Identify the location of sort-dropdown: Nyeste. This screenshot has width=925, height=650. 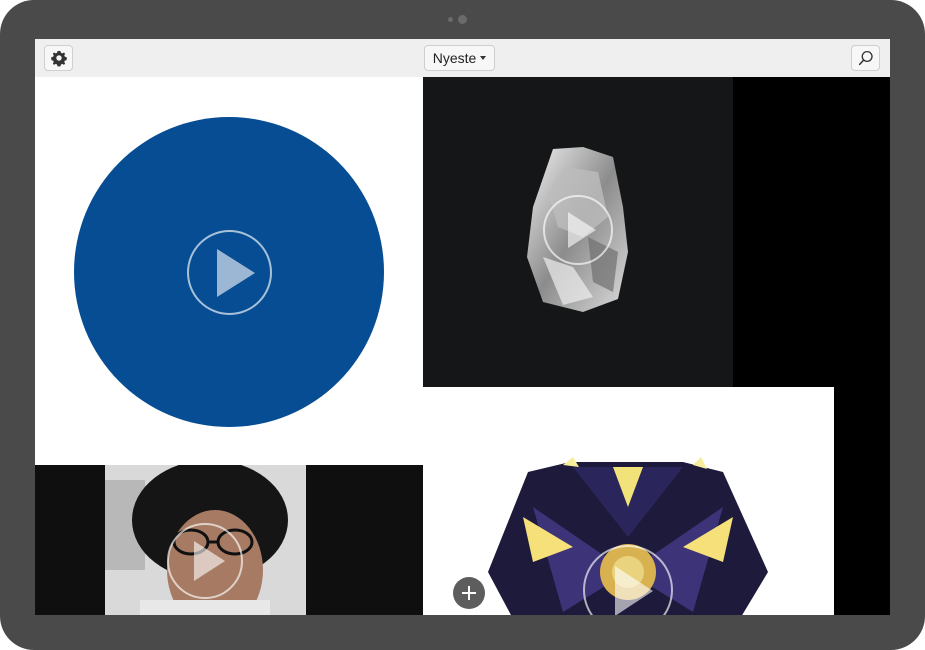
(459, 58).